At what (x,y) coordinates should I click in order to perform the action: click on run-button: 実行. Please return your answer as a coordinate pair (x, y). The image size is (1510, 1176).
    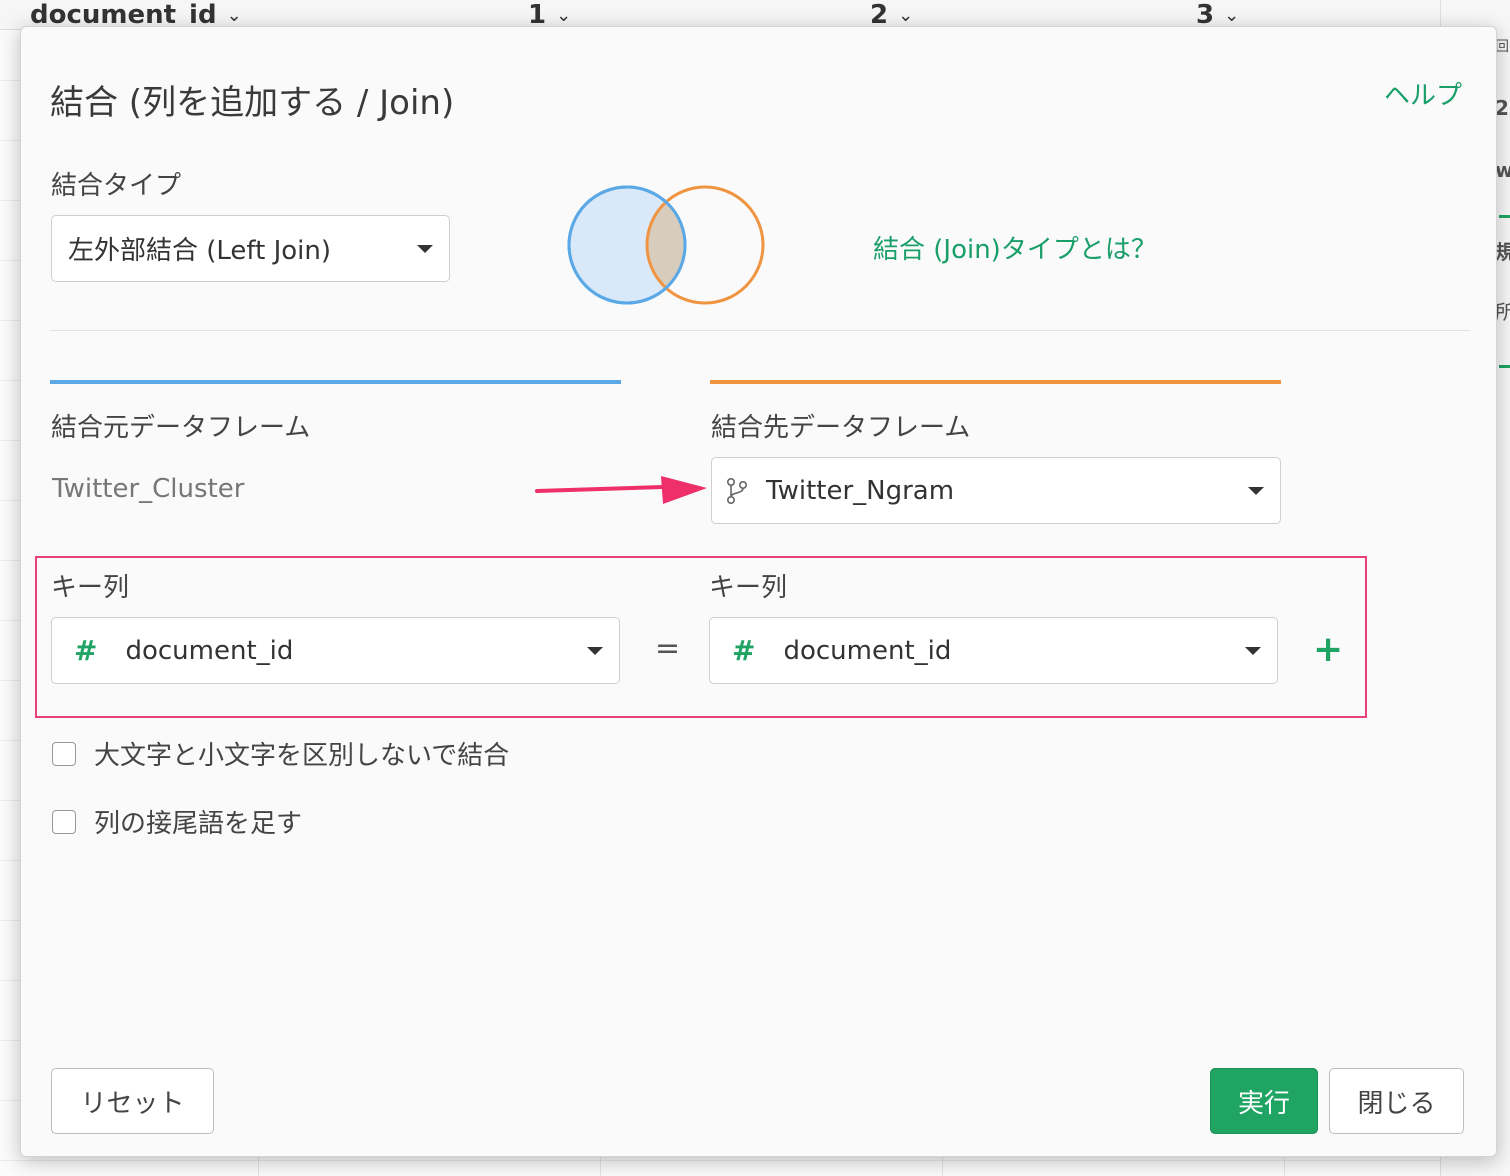
    Looking at the image, I should click on (1264, 1101).